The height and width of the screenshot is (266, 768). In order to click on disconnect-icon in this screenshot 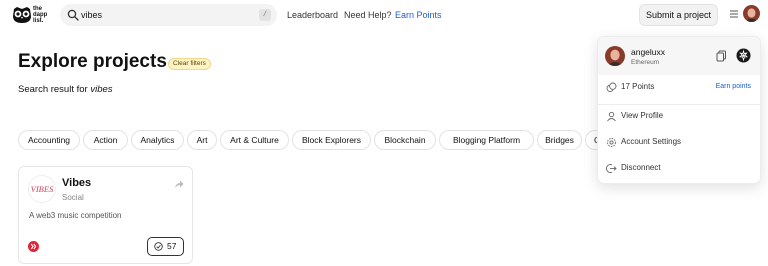, I will do `click(611, 168)`.